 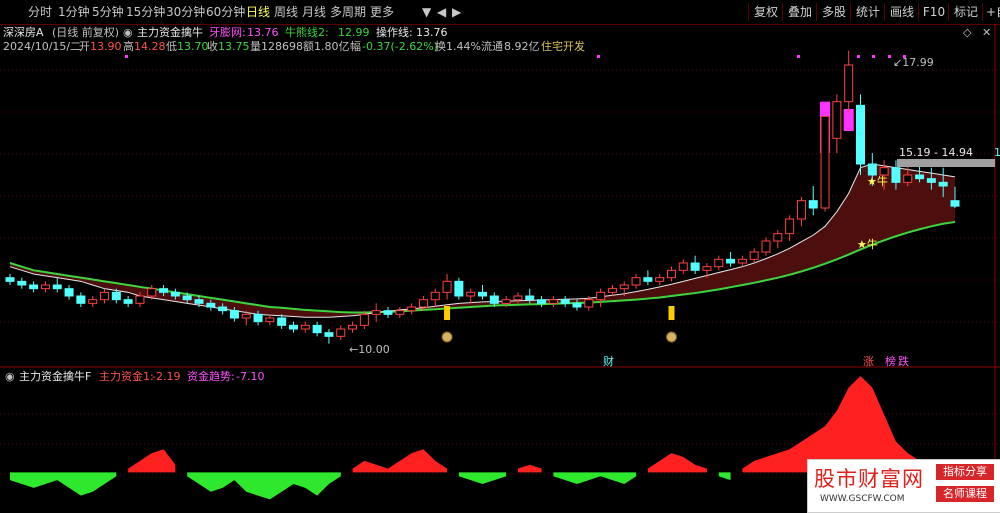 I want to click on star-bull-label-1: ★牛, so click(x=877, y=181).